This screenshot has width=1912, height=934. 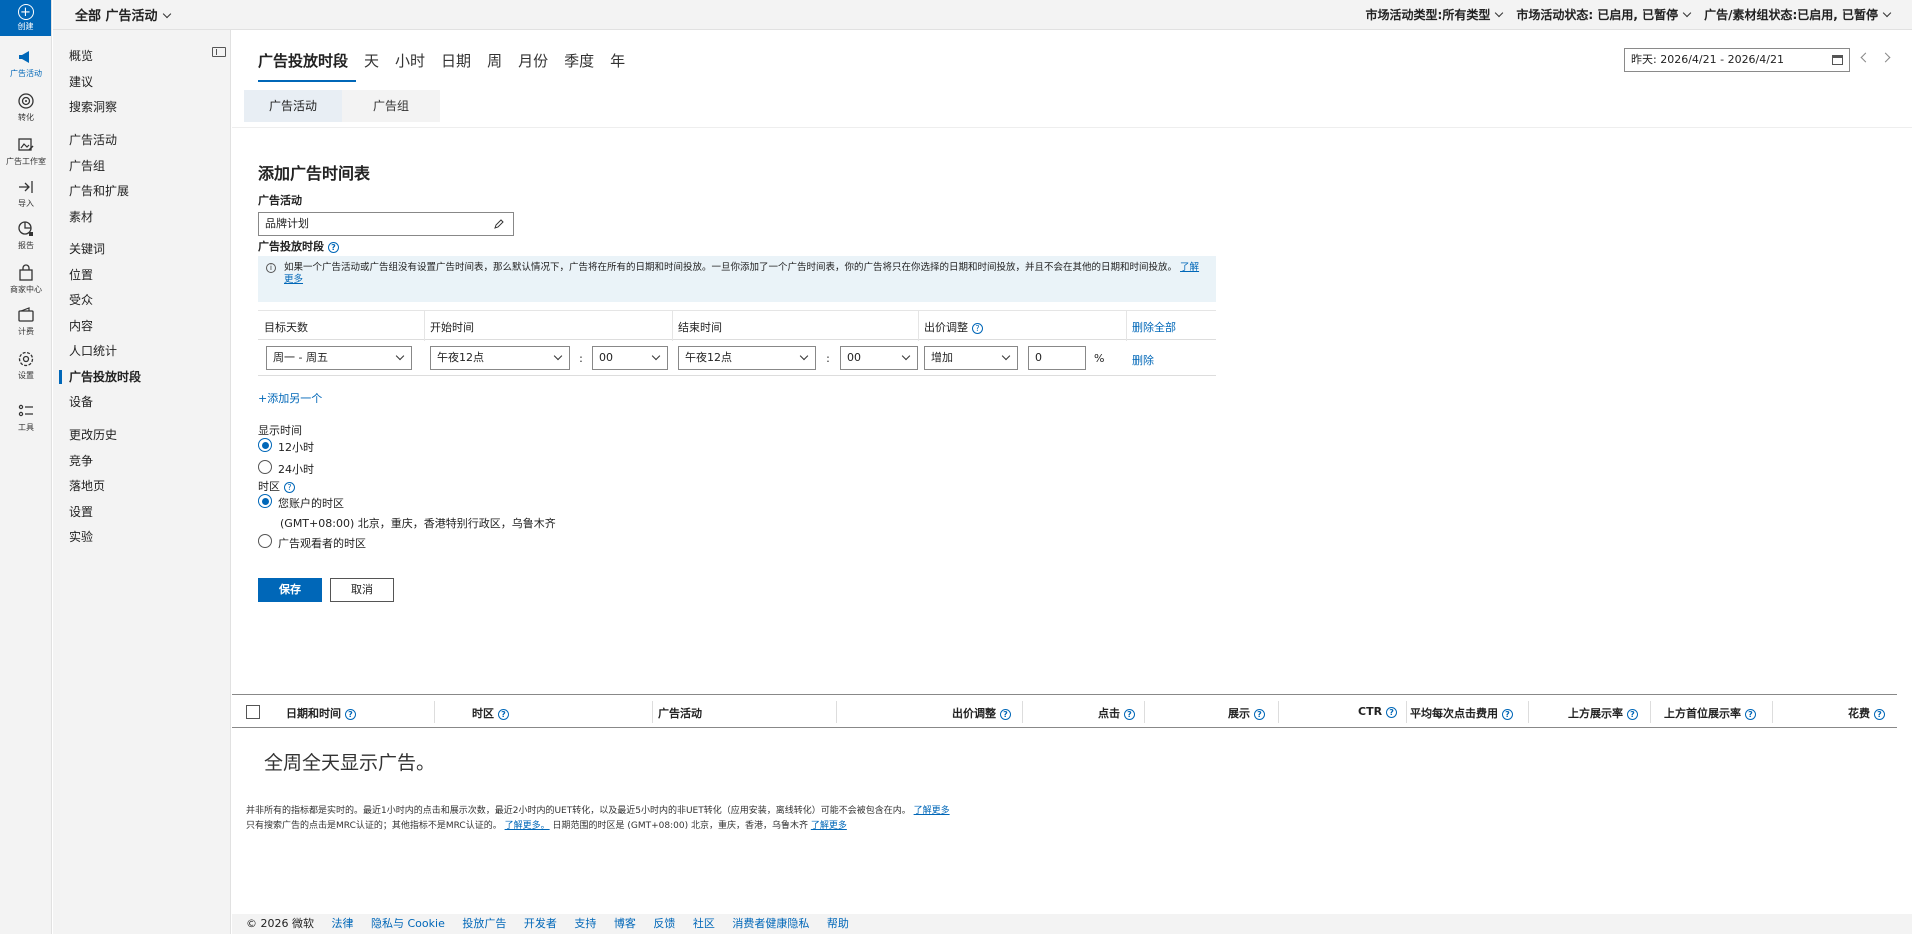 What do you see at coordinates (290, 398) in the screenshot?
I see `add-another-link: +添加另一个` at bounding box center [290, 398].